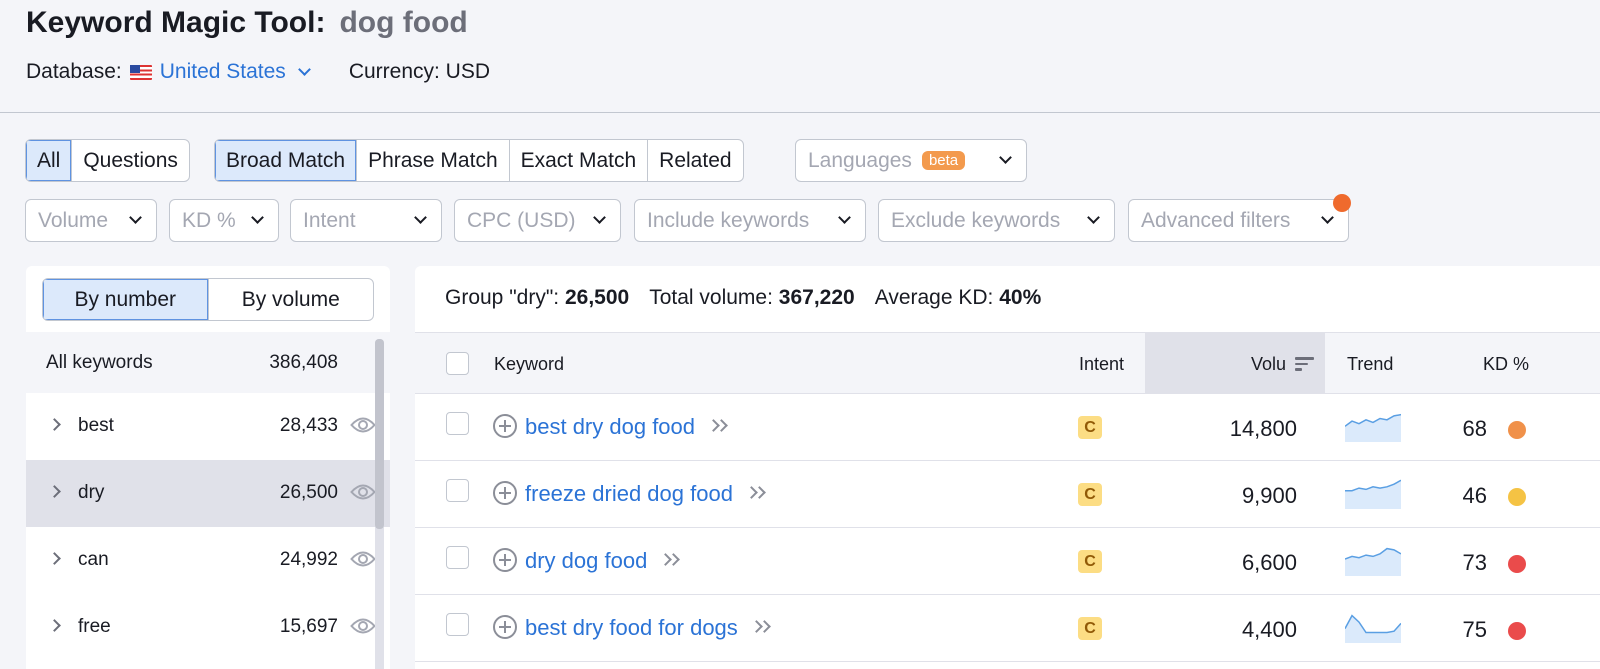 This screenshot has height=669, width=1600. What do you see at coordinates (537, 220) in the screenshot?
I see `cpc-filter: CPC (USD)` at bounding box center [537, 220].